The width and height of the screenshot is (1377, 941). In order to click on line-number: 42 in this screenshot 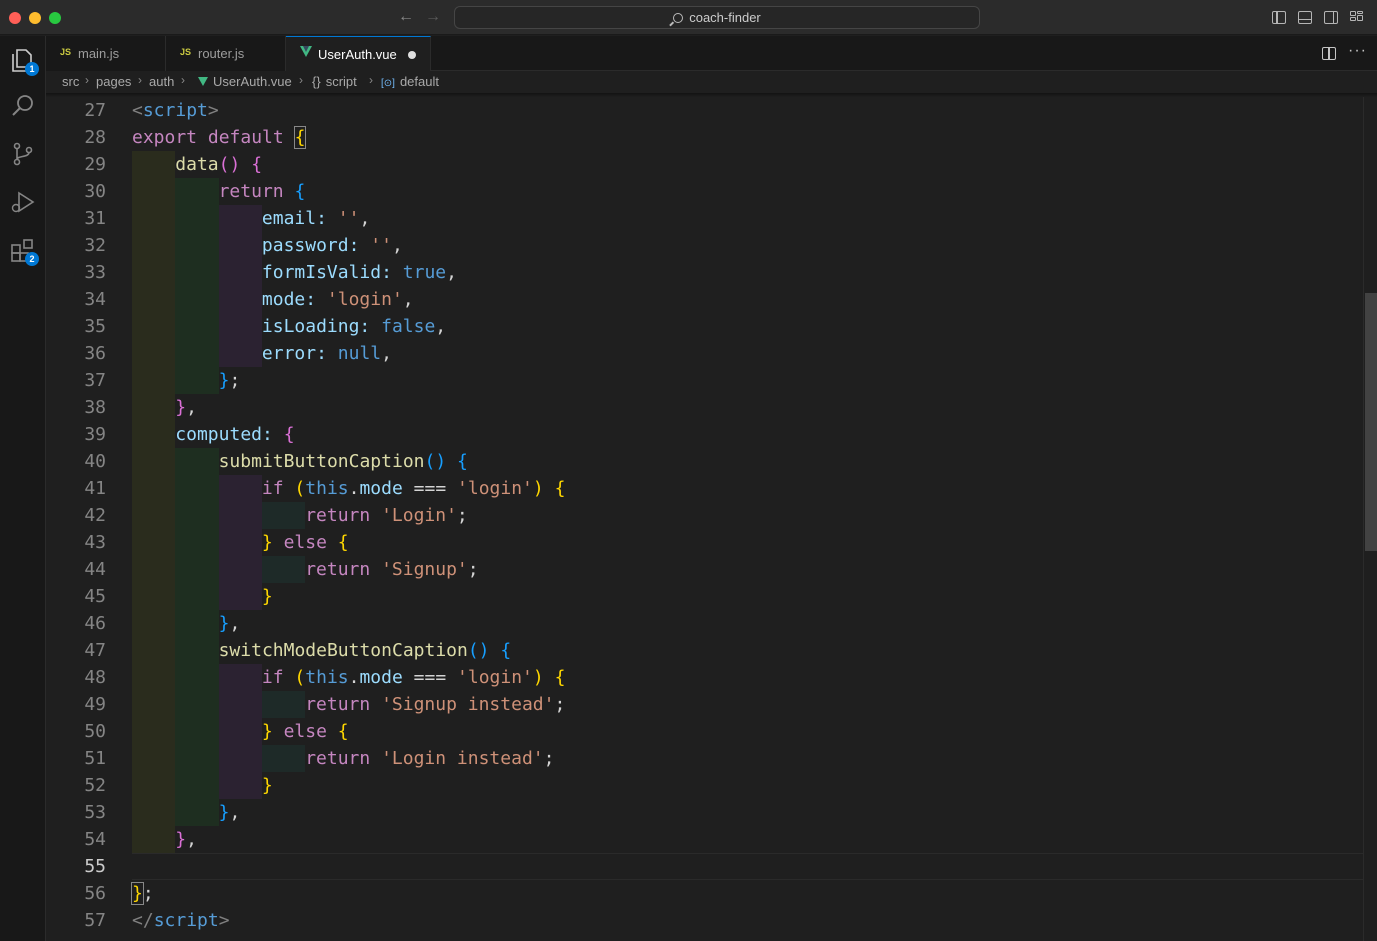, I will do `click(95, 515)`.